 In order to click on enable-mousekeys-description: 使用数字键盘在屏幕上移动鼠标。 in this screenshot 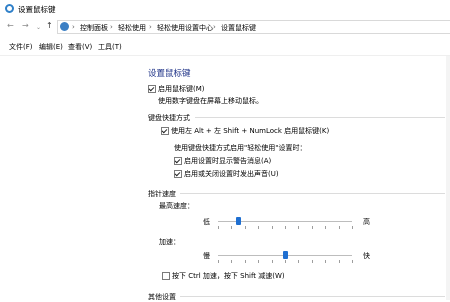, I will do `click(210, 101)`.